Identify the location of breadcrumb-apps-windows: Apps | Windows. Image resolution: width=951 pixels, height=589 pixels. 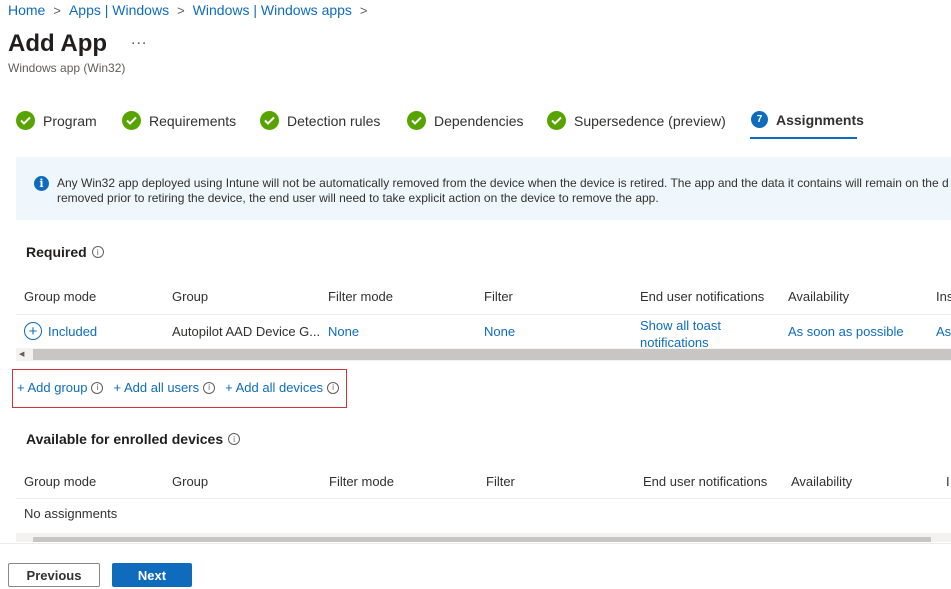
(119, 10).